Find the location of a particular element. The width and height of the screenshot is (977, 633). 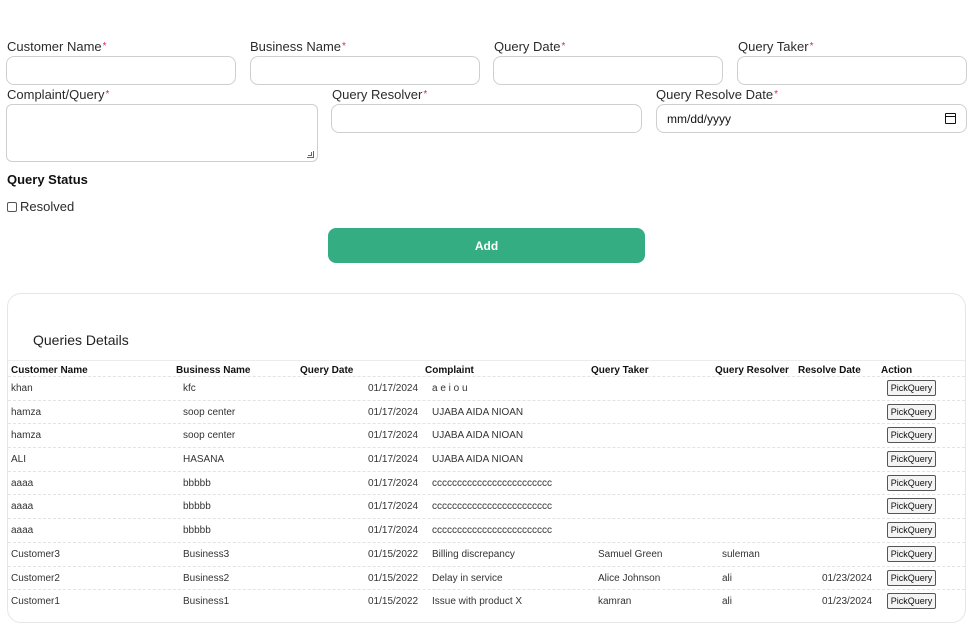

cell-business-name: Business3 is located at coordinates (206, 554).